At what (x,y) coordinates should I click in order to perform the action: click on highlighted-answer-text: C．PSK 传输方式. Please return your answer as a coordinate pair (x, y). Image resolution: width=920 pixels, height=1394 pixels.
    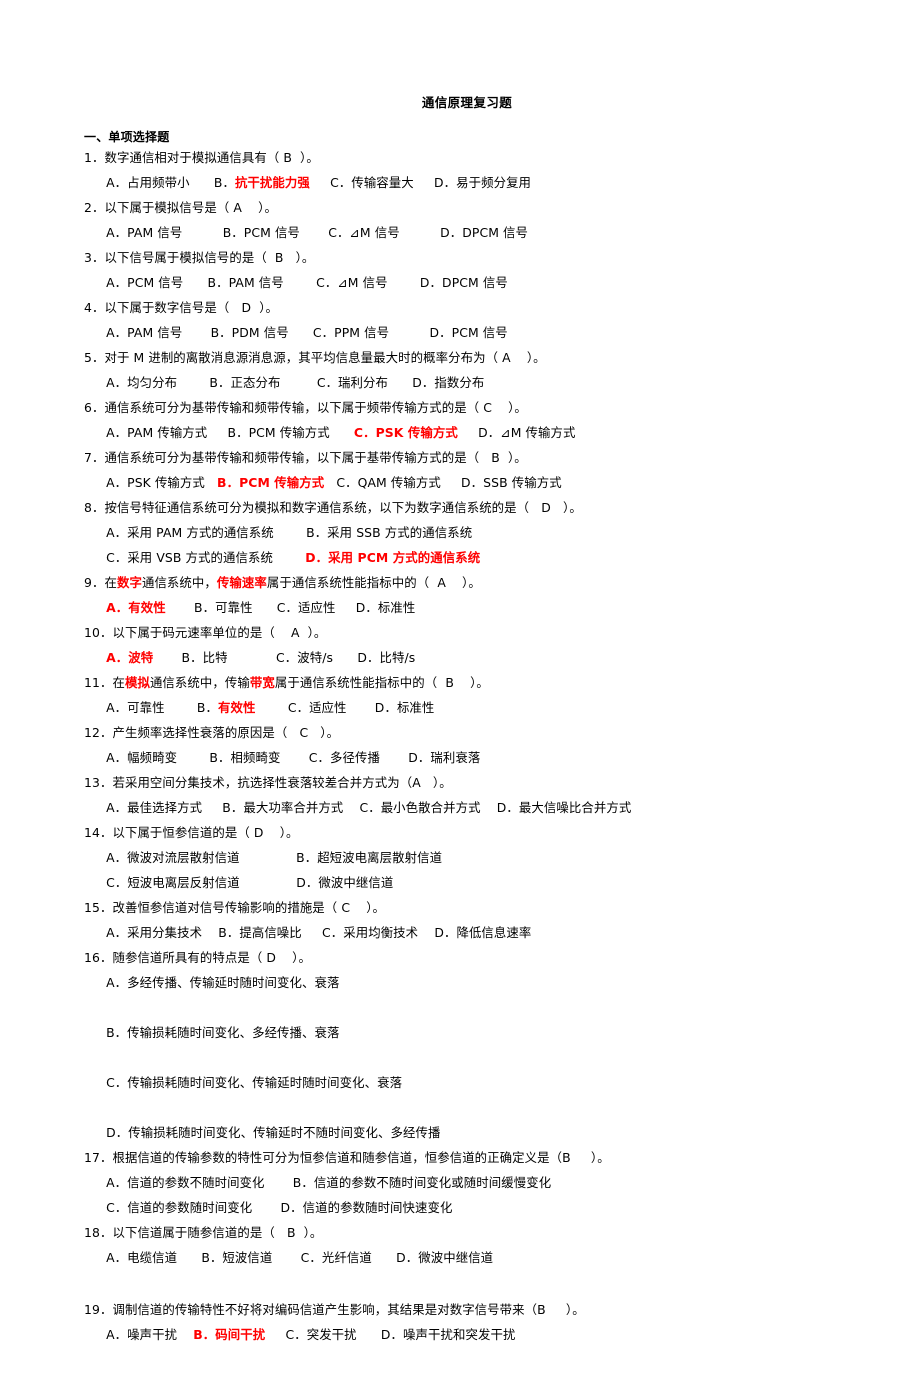
    Looking at the image, I should click on (405, 432).